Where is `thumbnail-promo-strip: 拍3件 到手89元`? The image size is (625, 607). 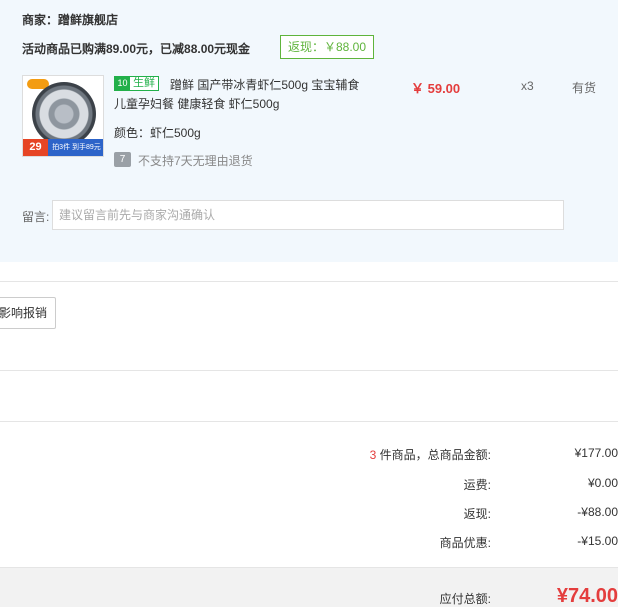 thumbnail-promo-strip: 拍3件 到手89元 is located at coordinates (75, 147).